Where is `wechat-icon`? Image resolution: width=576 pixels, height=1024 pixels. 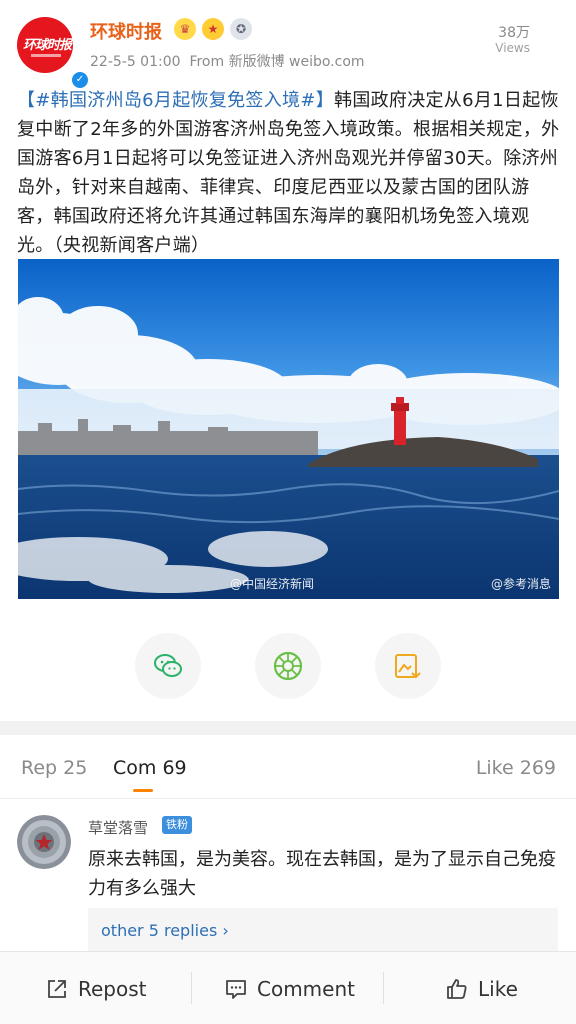
wechat-icon is located at coordinates (168, 665).